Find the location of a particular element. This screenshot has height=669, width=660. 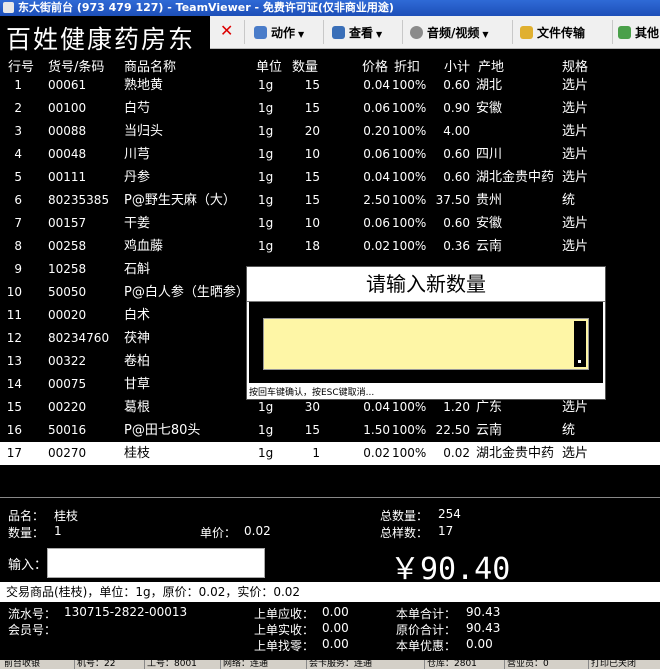

input-label: 输入： is located at coordinates (28, 565).